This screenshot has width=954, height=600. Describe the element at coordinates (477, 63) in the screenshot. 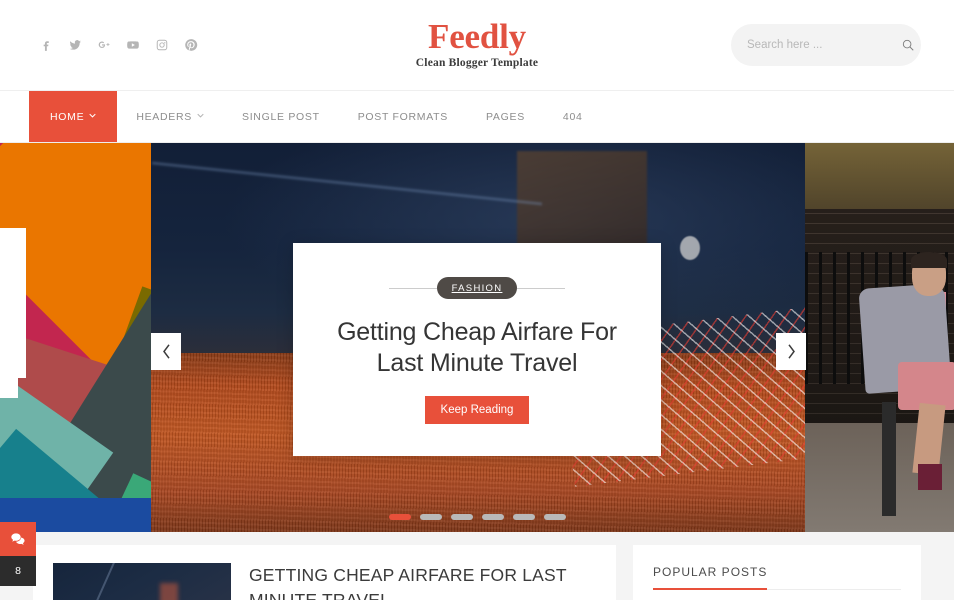

I see `logo-tagline: Clean Blogger Template` at that location.